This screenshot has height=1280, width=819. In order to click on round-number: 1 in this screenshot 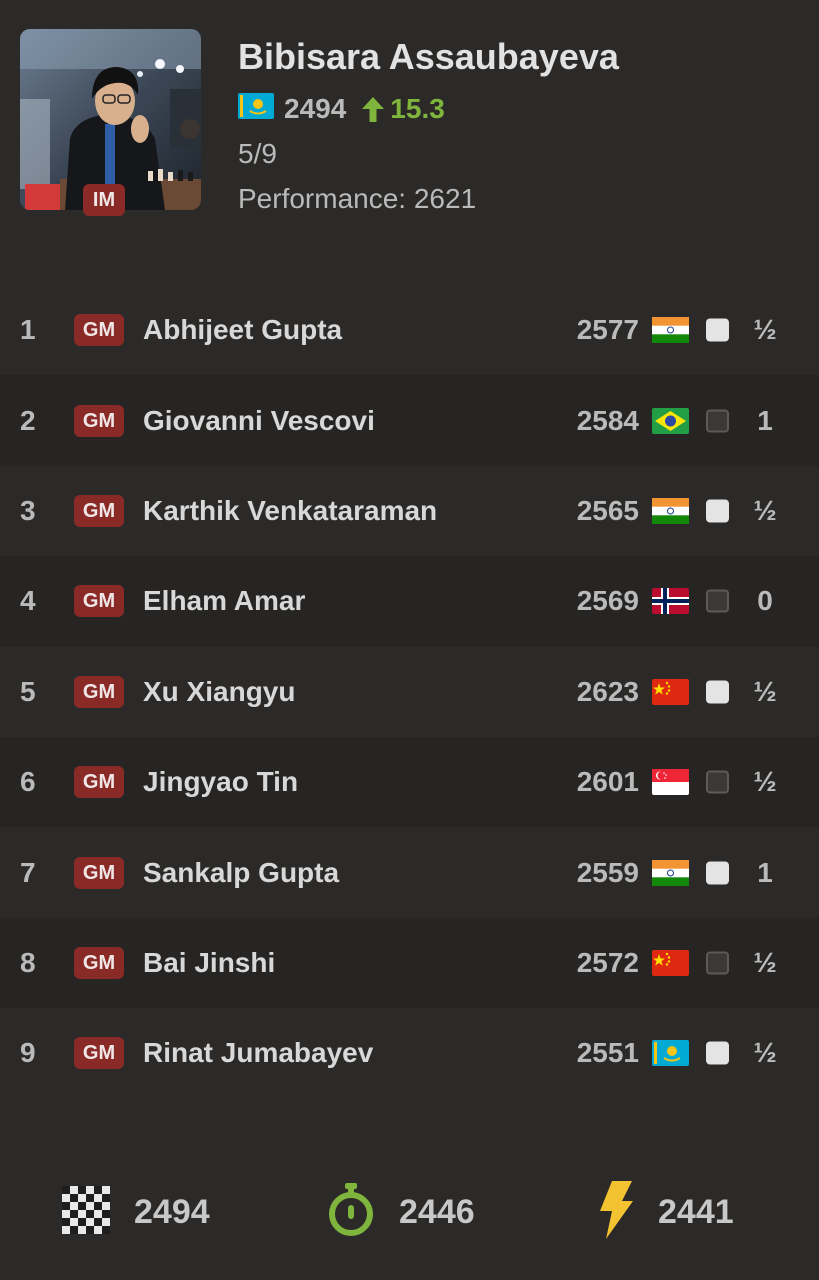, I will do `click(28, 330)`.